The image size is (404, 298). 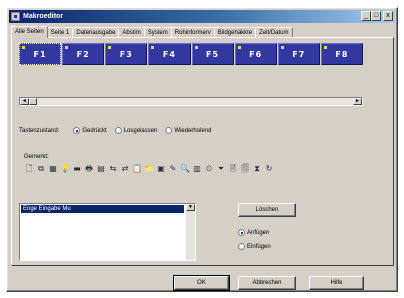 I want to click on insert-mode-group: Anfügen Einfügen, so click(x=258, y=243).